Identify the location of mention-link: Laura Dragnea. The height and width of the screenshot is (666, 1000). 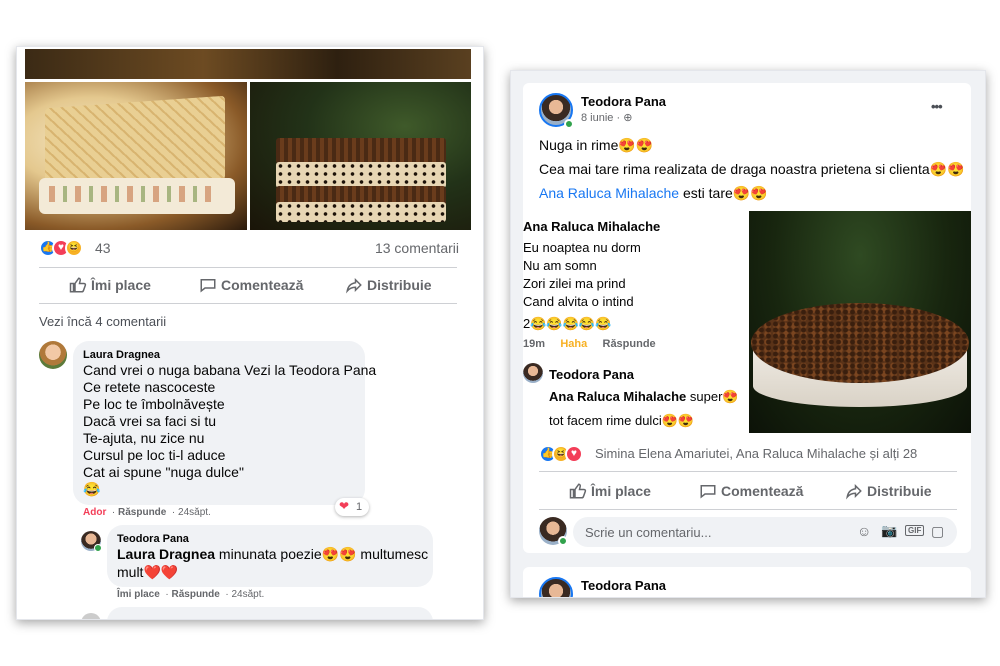
(166, 554).